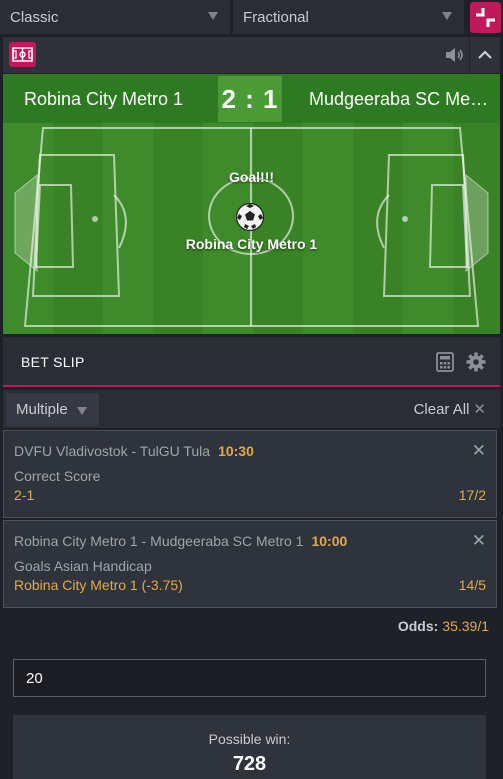 This screenshot has height=779, width=503. Describe the element at coordinates (441, 409) in the screenshot. I see `clear-all-label: Clear All` at that location.